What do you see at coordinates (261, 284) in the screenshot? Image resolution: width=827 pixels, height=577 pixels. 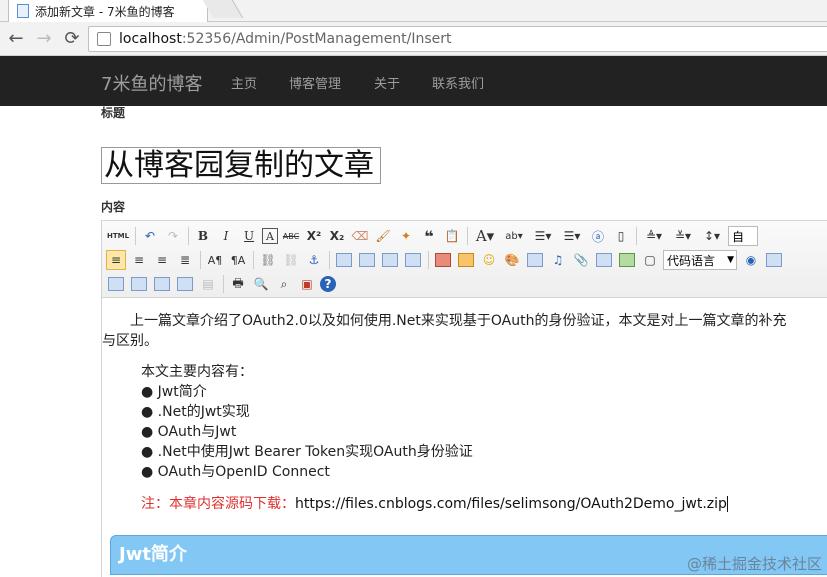 I see `preview-icon: 🔍` at bounding box center [261, 284].